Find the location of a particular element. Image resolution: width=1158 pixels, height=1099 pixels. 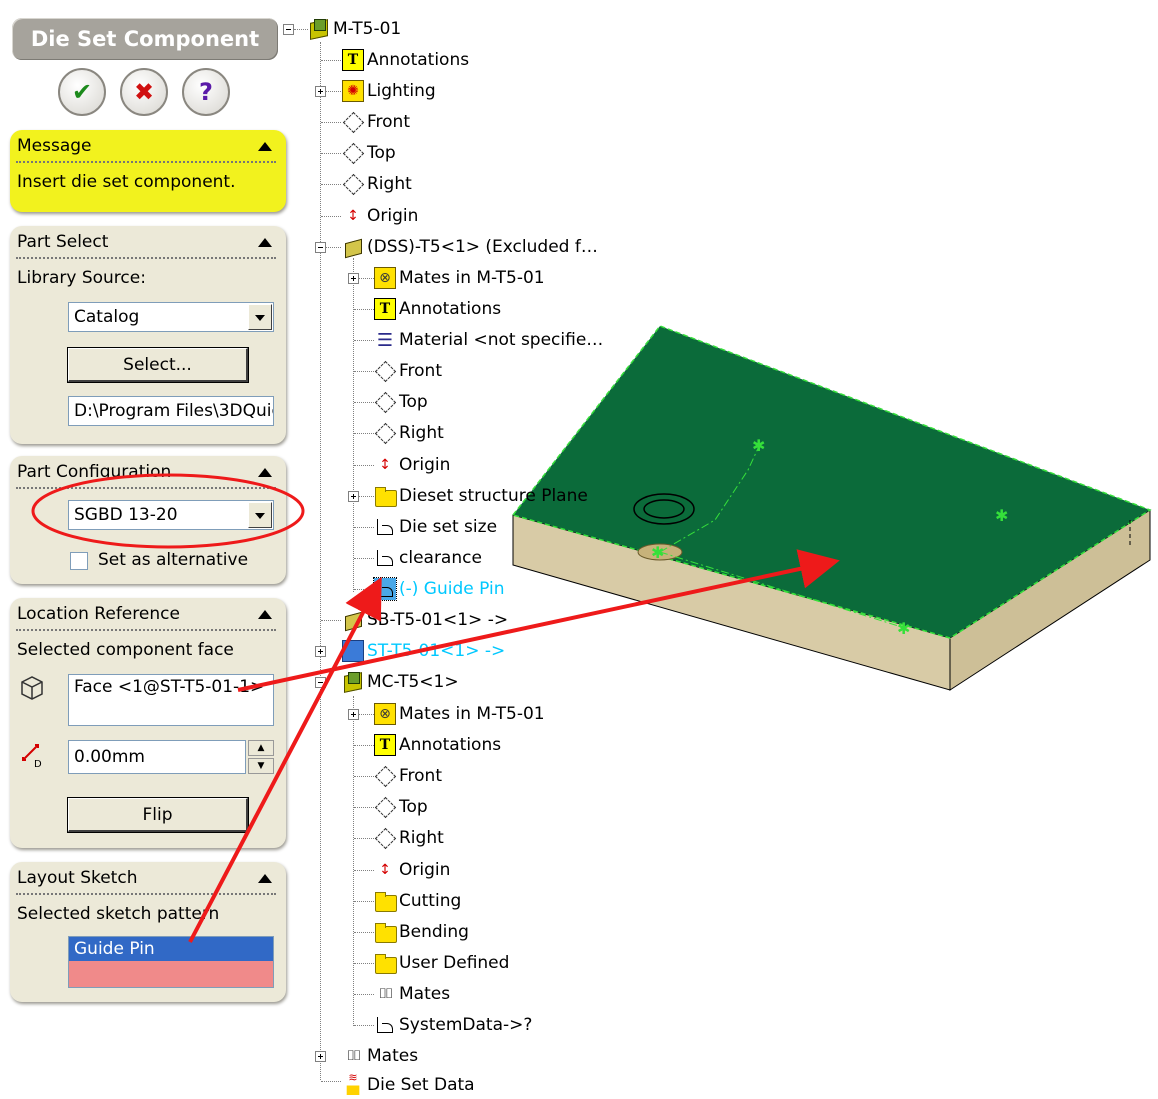

tree-node-system-data: SystemData->? is located at coordinates (453, 1025).